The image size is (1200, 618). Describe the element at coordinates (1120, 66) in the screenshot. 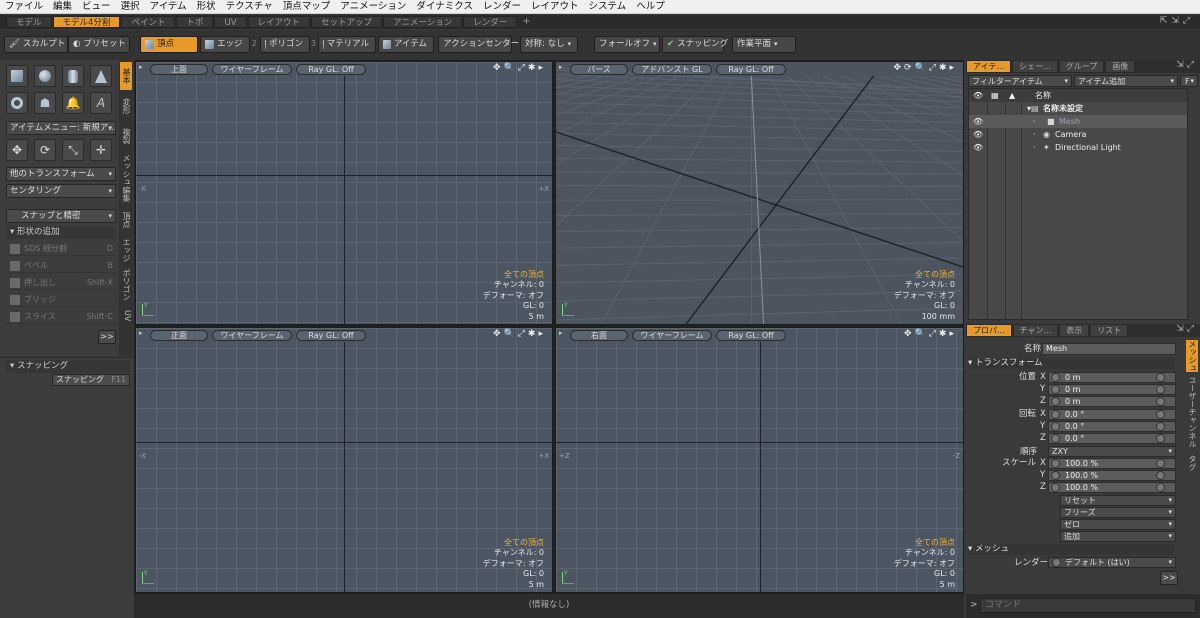

I see `items-tab: 画像` at that location.